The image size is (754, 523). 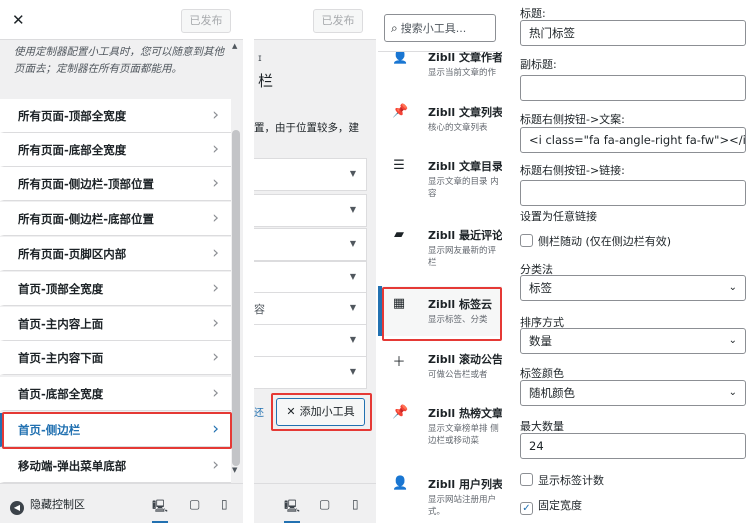 What do you see at coordinates (458, 128) in the screenshot?
I see `widget-desc: 核心的文章列表` at bounding box center [458, 128].